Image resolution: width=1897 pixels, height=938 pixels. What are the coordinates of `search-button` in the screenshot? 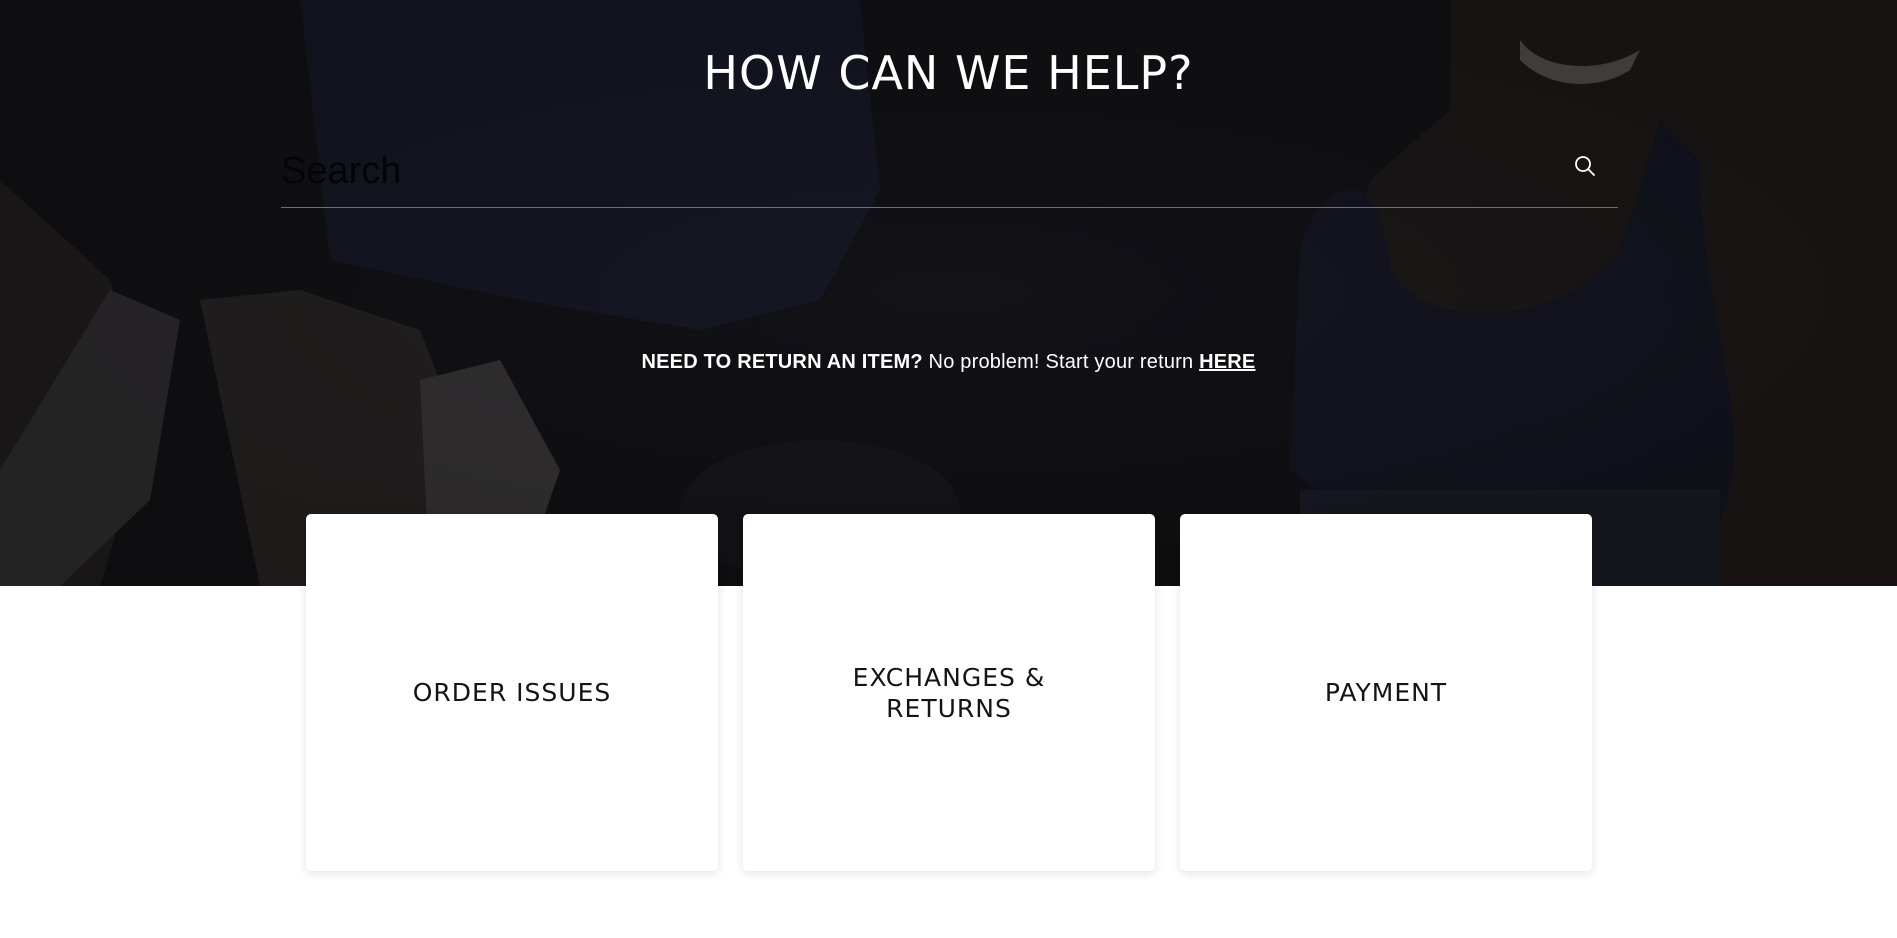 It's located at (1585, 167).